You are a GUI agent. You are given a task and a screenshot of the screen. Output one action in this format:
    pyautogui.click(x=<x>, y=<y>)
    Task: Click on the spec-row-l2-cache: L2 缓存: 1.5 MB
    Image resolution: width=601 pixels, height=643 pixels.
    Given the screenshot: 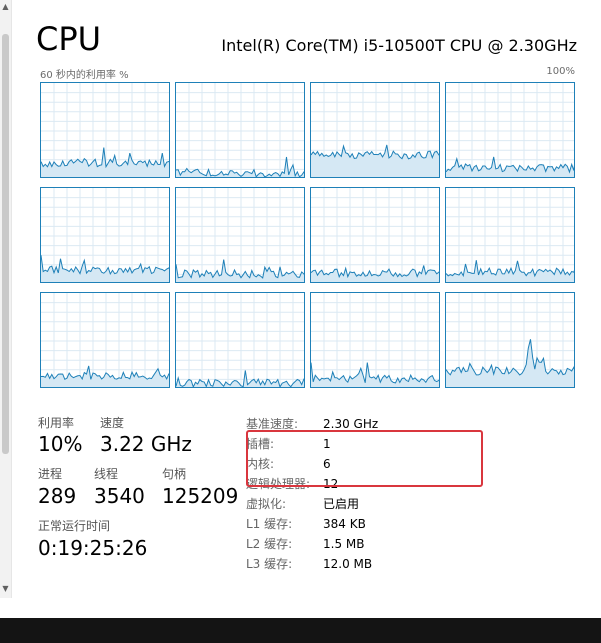 What is the action you would take?
    pyautogui.click(x=386, y=544)
    